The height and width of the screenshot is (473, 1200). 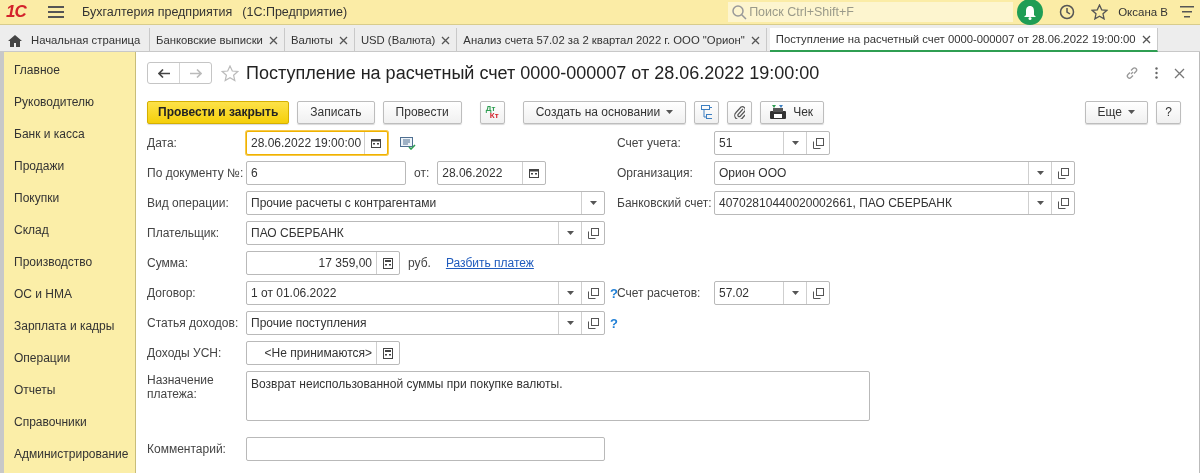 What do you see at coordinates (64, 326) in the screenshot?
I see `sidebar-item: Зарплата и кадры` at bounding box center [64, 326].